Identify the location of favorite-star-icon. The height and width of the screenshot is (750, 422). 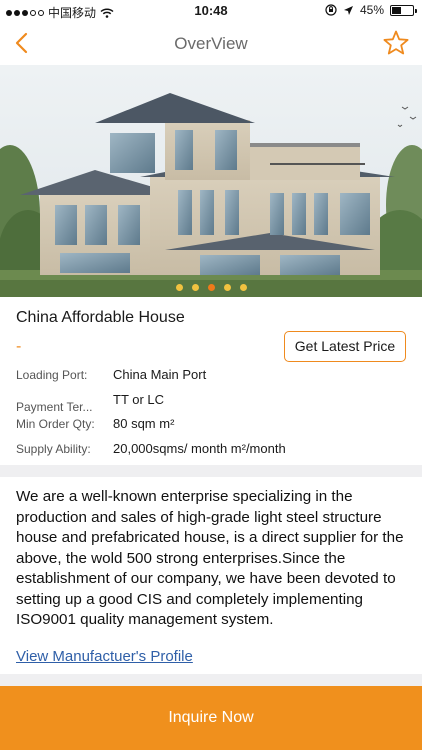
(396, 43).